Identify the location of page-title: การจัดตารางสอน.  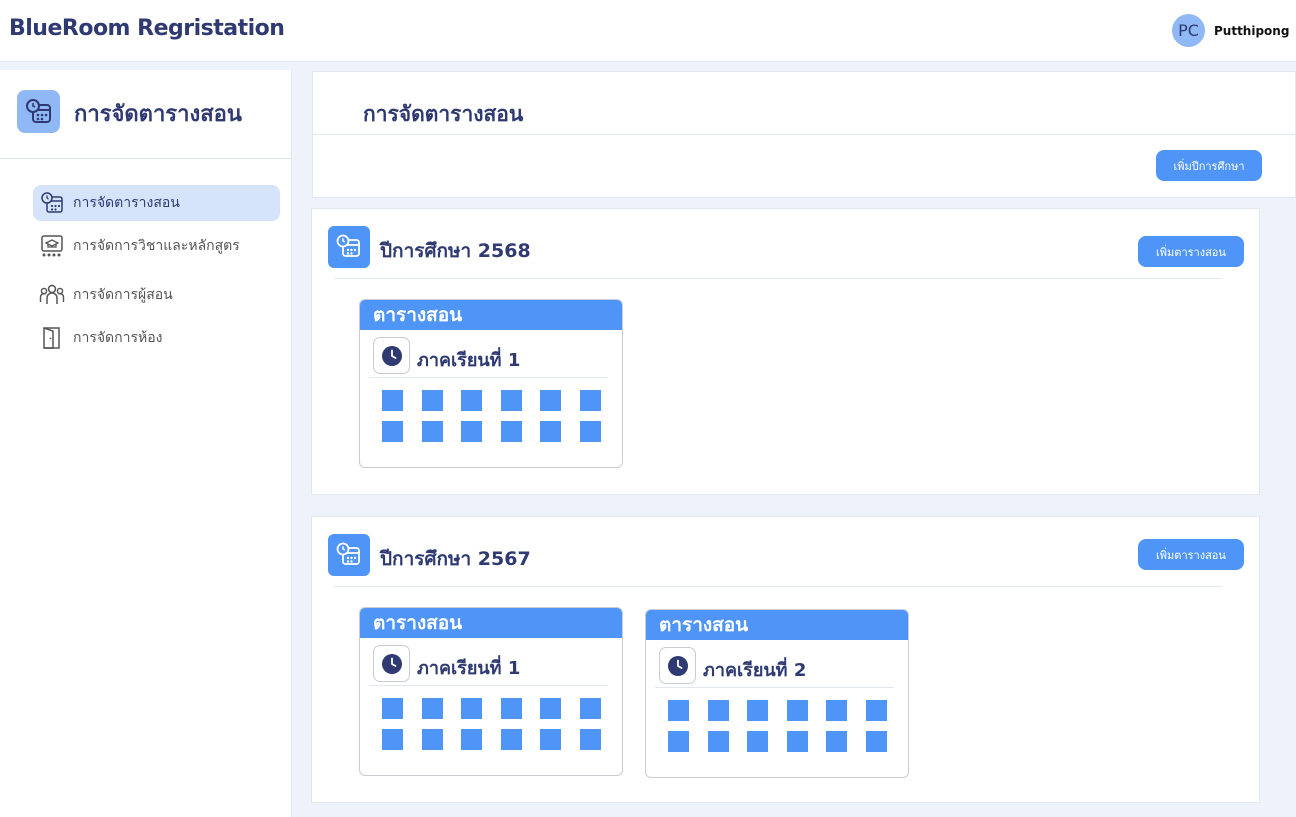
(443, 114).